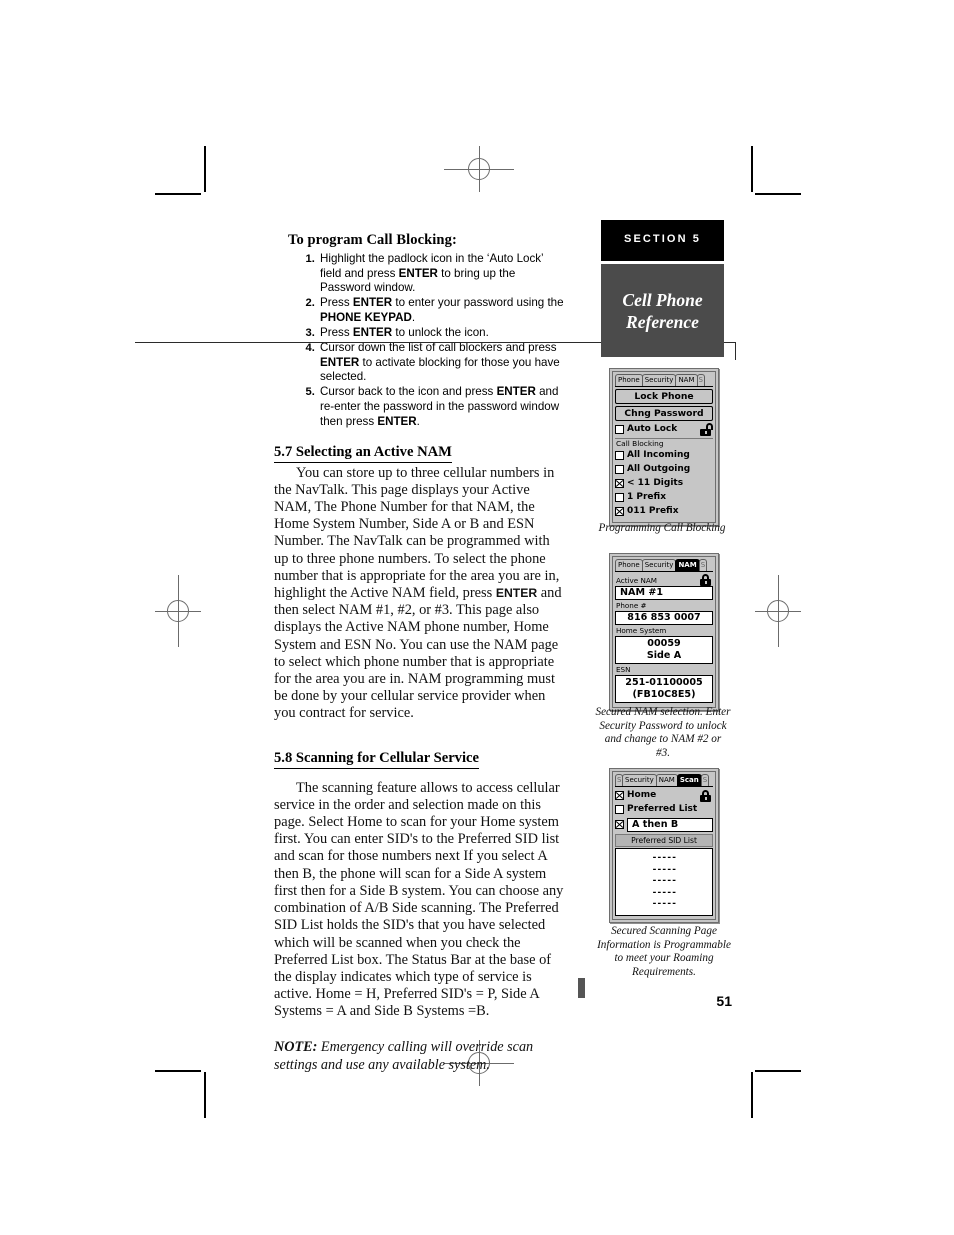 The height and width of the screenshot is (1235, 954). I want to click on side-order-value: A then B, so click(670, 824).